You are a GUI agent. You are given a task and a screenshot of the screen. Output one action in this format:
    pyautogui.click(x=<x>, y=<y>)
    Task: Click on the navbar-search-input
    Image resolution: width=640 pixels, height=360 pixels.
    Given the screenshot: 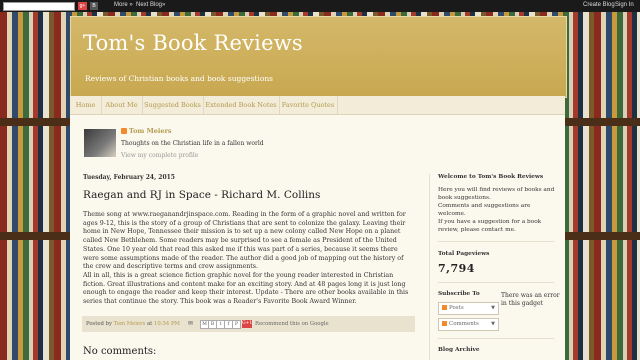 What is the action you would take?
    pyautogui.click(x=39, y=6)
    